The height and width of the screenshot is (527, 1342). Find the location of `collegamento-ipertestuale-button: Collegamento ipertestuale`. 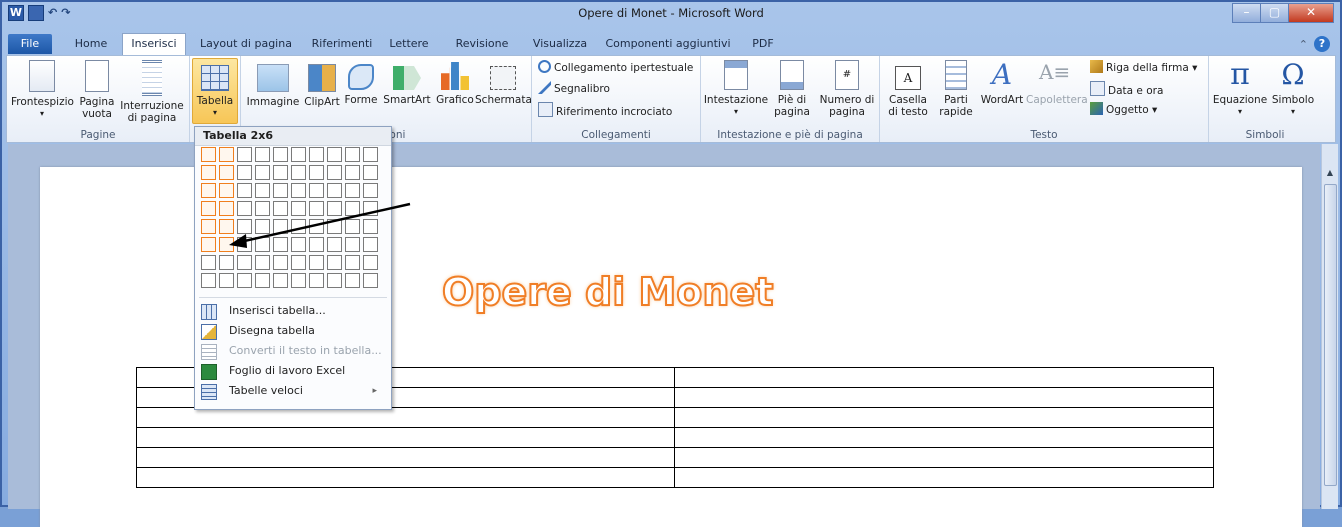

collegamento-ipertestuale-button: Collegamento ipertestuale is located at coordinates (615, 68).